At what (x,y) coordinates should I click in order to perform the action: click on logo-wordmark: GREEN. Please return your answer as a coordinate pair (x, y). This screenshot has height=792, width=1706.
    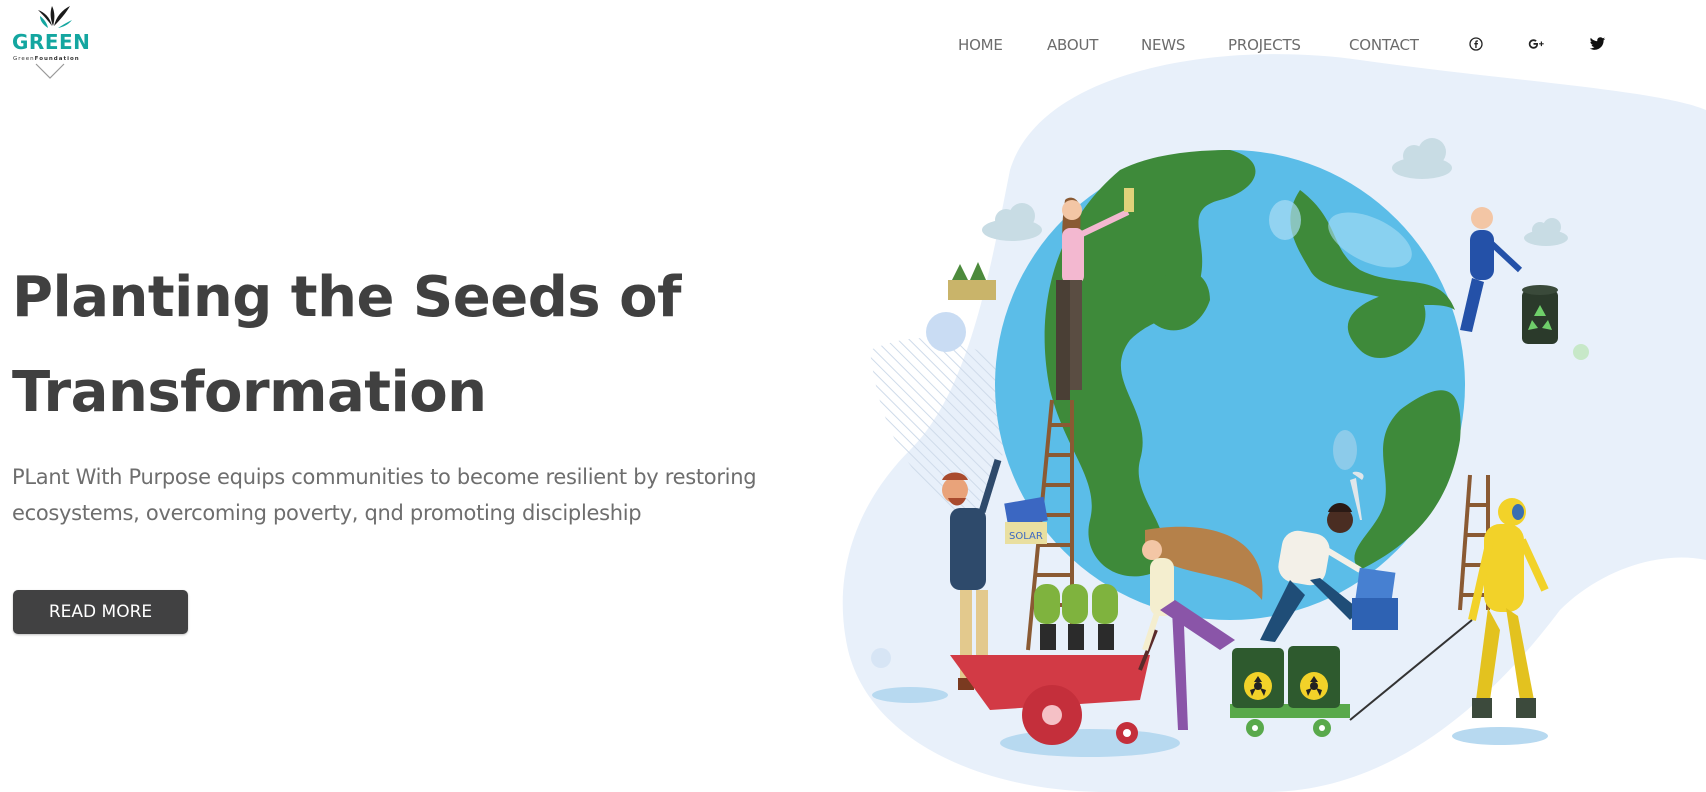
    Looking at the image, I should click on (51, 42).